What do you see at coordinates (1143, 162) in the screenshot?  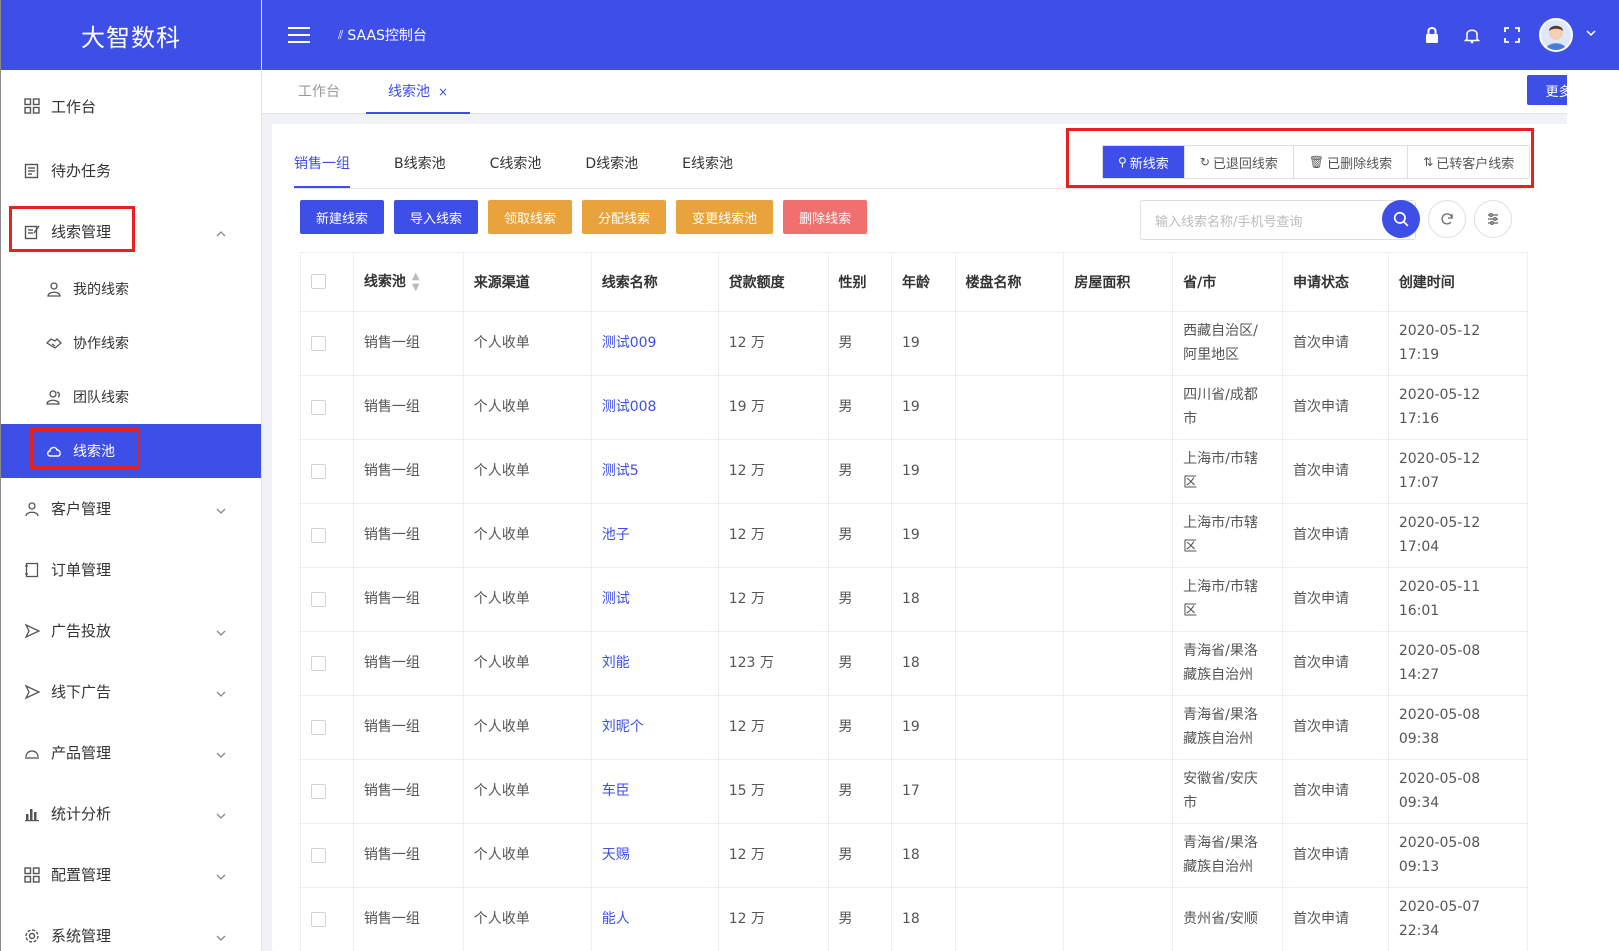 I see `view-new-leads-button: ⚲ 新线索` at bounding box center [1143, 162].